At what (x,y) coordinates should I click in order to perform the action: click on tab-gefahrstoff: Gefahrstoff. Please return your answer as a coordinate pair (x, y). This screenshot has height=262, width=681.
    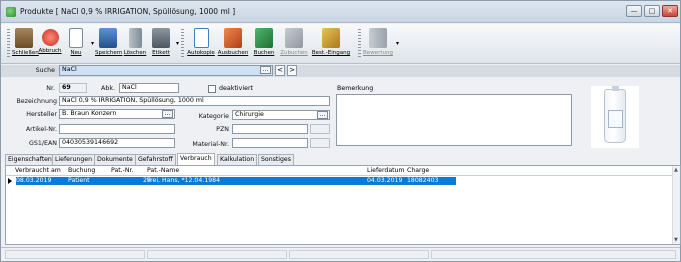
    Looking at the image, I should click on (155, 159).